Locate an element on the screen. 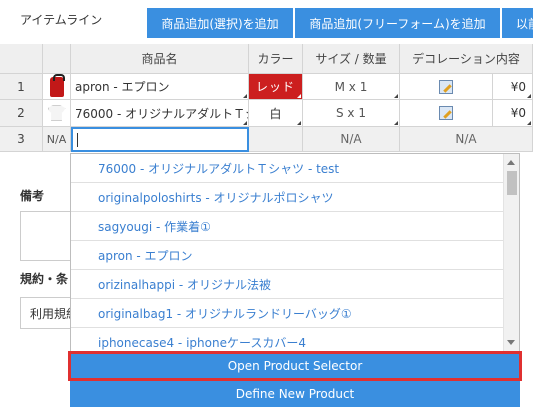 Image resolution: width=533 pixels, height=412 pixels. scroll-up-arrow-icon is located at coordinates (511, 162).